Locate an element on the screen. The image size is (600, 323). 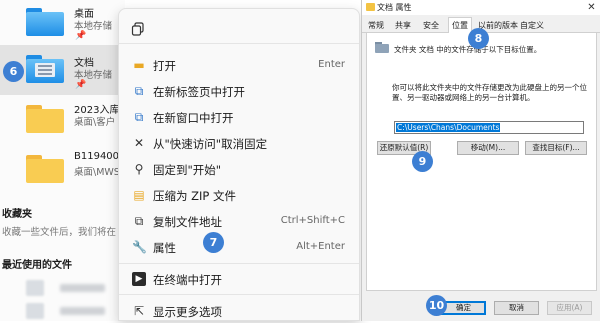
zip-icon: ▤ is located at coordinates (139, 195).